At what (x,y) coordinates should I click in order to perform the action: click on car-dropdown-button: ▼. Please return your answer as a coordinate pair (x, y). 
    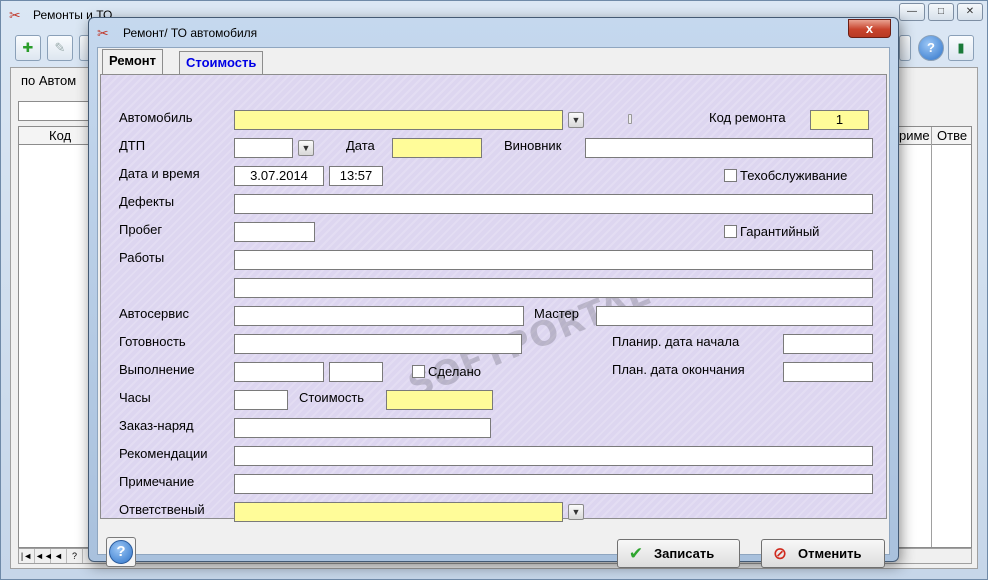
    Looking at the image, I should click on (576, 120).